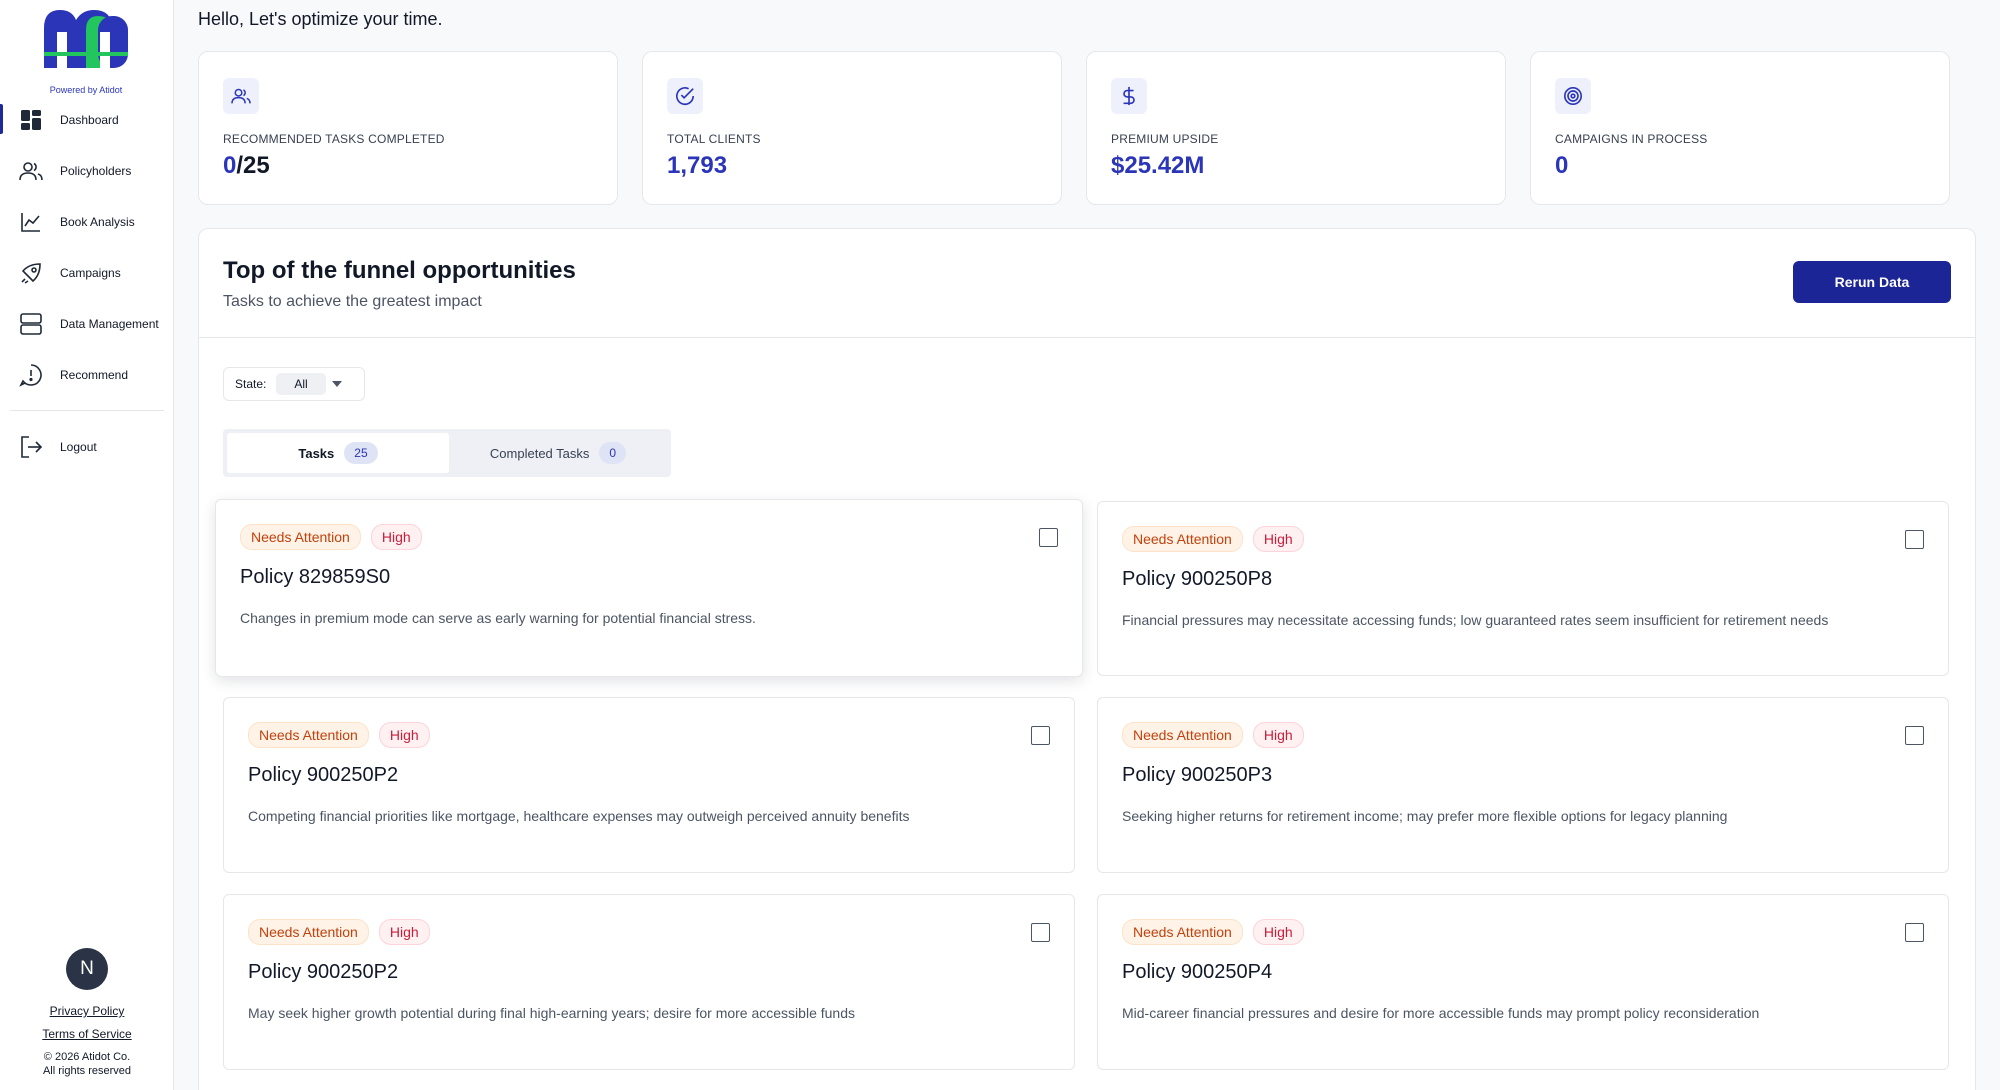 This screenshot has height=1090, width=2000. Describe the element at coordinates (316, 453) in the screenshot. I see `tab-label: Tasks` at that location.